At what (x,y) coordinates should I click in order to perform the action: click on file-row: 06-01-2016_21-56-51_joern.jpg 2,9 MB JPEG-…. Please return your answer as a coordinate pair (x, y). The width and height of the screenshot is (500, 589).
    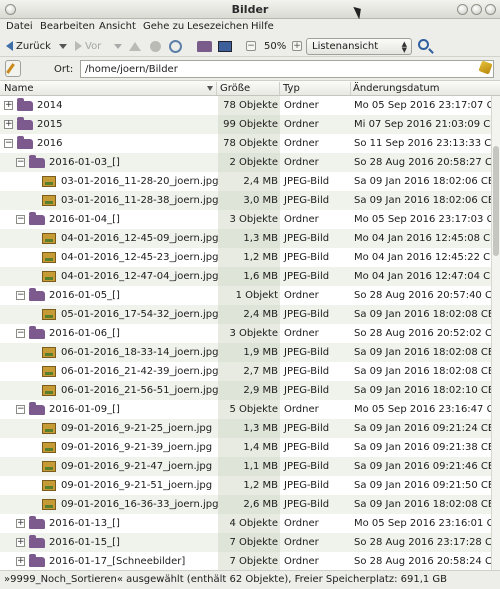
    Looking at the image, I should click on (245, 390).